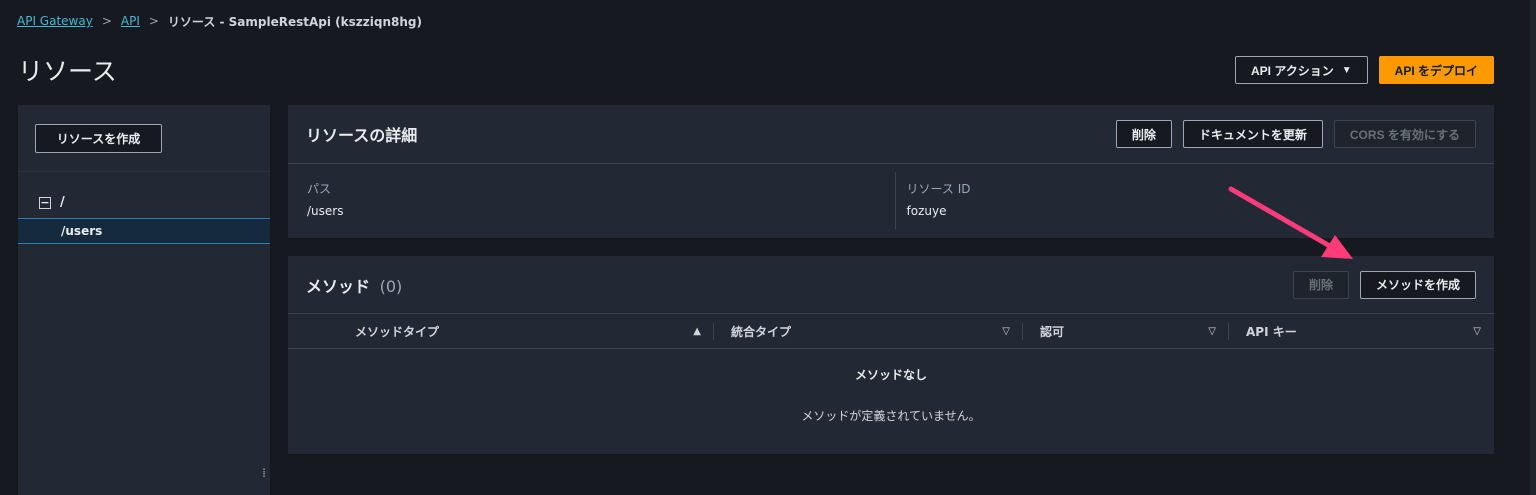 The height and width of the screenshot is (495, 1536). I want to click on api-actions-label: API アクション, so click(1292, 70).